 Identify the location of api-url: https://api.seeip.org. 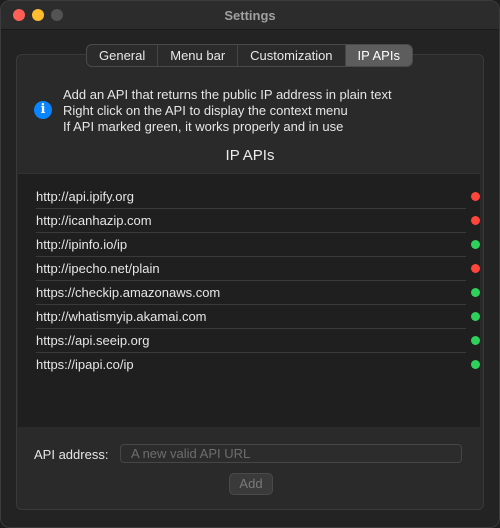
(93, 340).